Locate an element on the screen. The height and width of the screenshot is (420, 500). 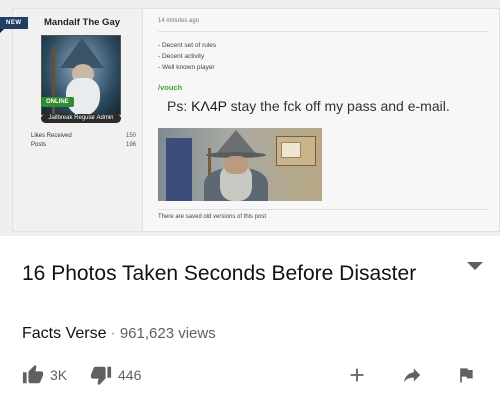
new-badge: NEW is located at coordinates (14, 25).